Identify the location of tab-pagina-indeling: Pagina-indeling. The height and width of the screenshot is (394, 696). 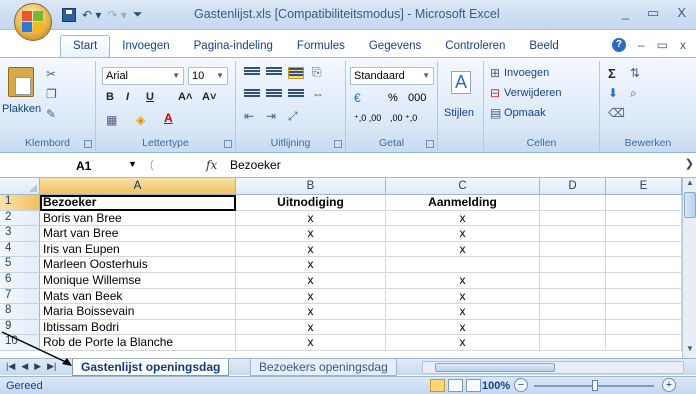
(233, 46).